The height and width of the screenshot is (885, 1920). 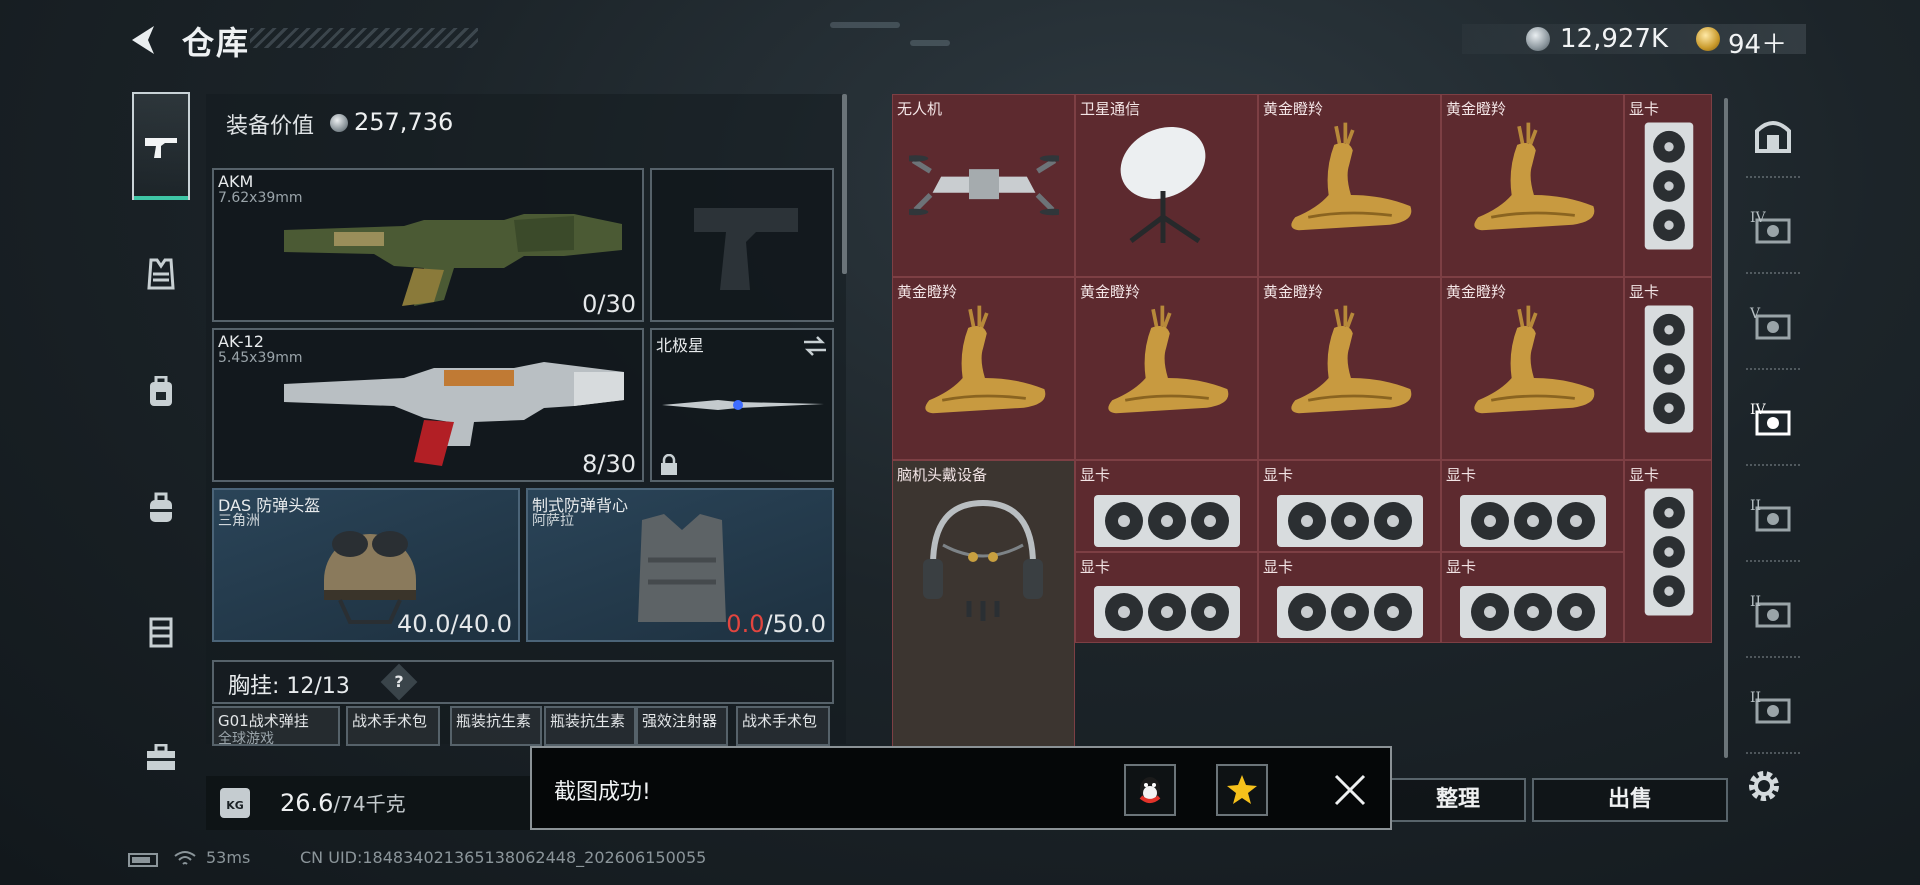 What do you see at coordinates (1773, 424) in the screenshot?
I see `filter-tier-iv-3: IV` at bounding box center [1773, 424].